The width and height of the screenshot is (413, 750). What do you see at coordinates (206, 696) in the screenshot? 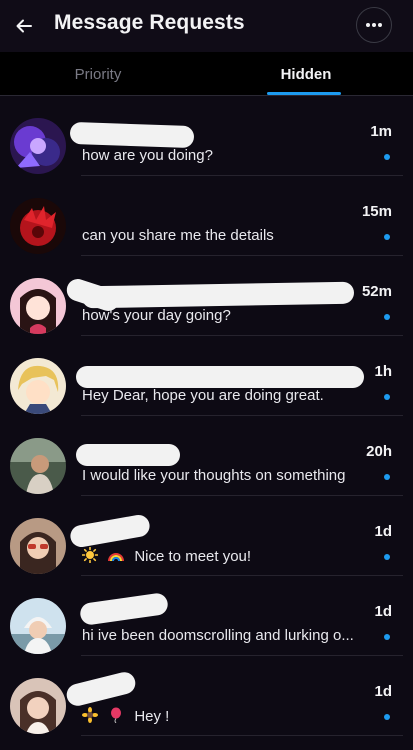
I see `message-request-row: 1d Hey !` at bounding box center [206, 696].